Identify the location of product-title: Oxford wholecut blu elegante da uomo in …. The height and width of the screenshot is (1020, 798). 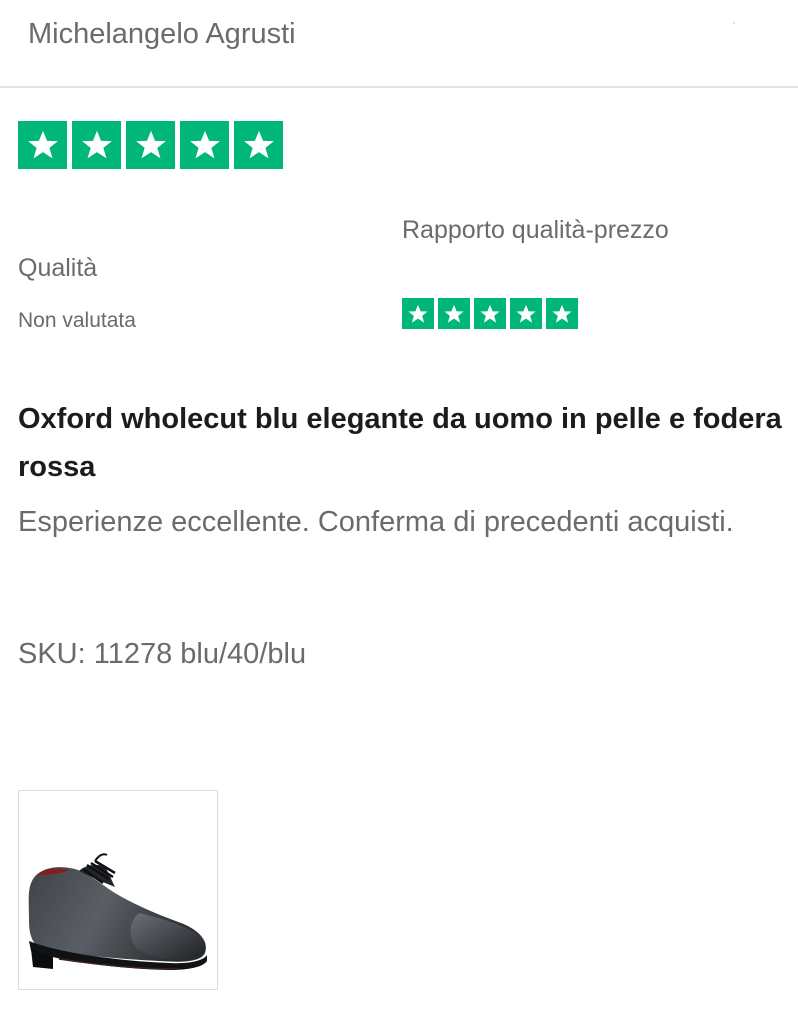
(400, 443).